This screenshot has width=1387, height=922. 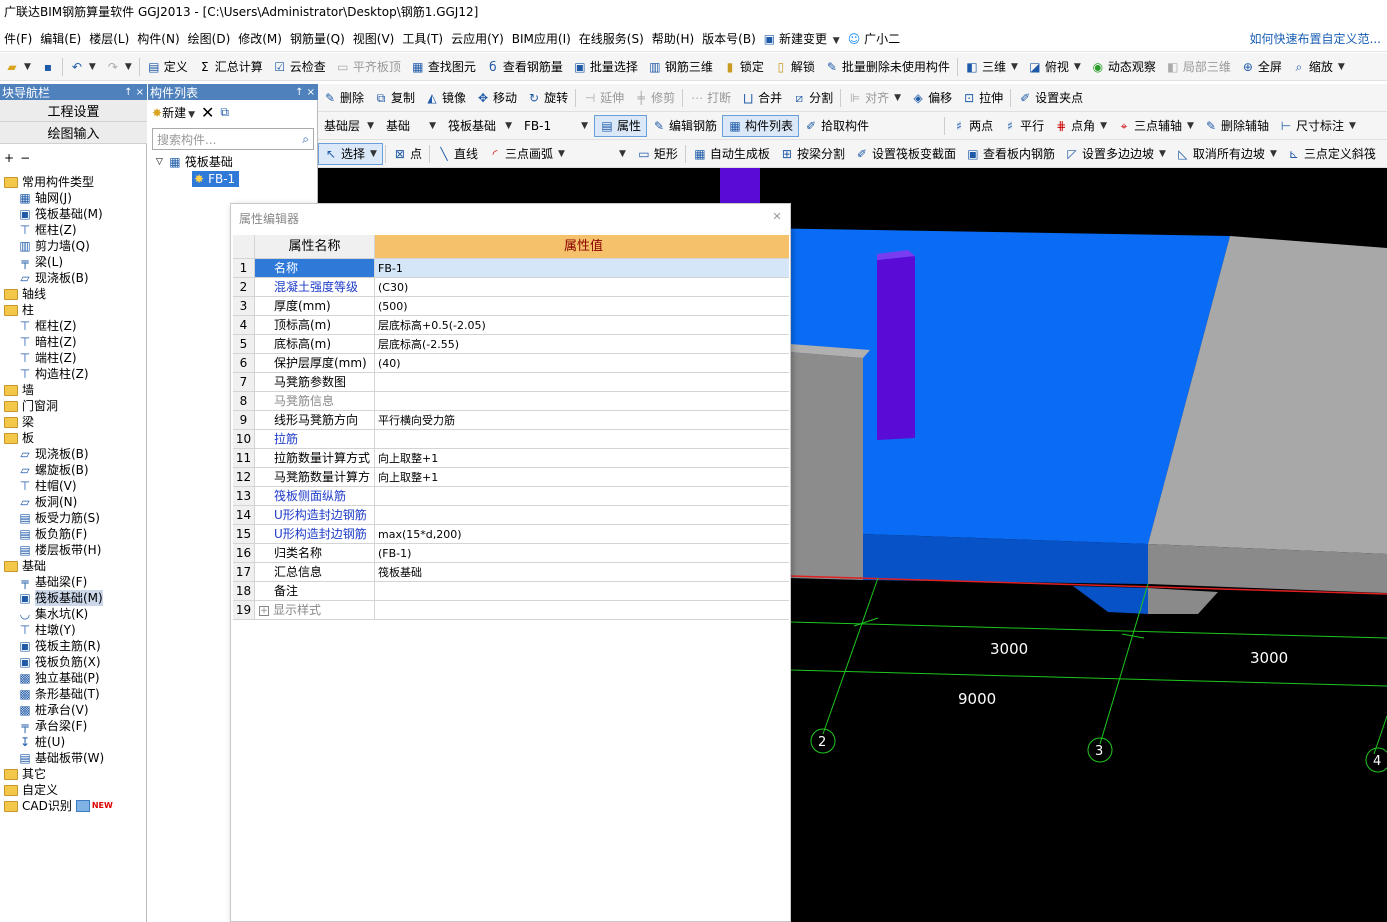 I want to click on arc-mode-select: ▼, so click(x=601, y=154).